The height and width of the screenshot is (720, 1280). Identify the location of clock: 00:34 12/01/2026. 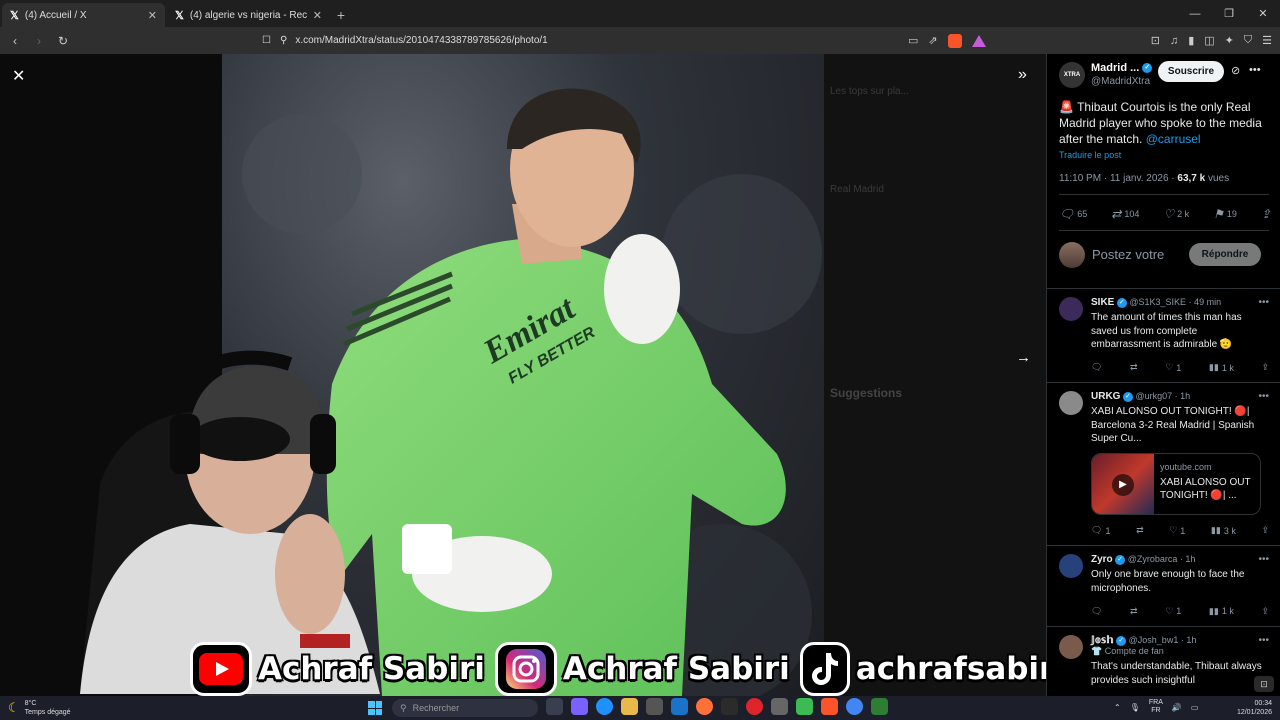
(1254, 708).